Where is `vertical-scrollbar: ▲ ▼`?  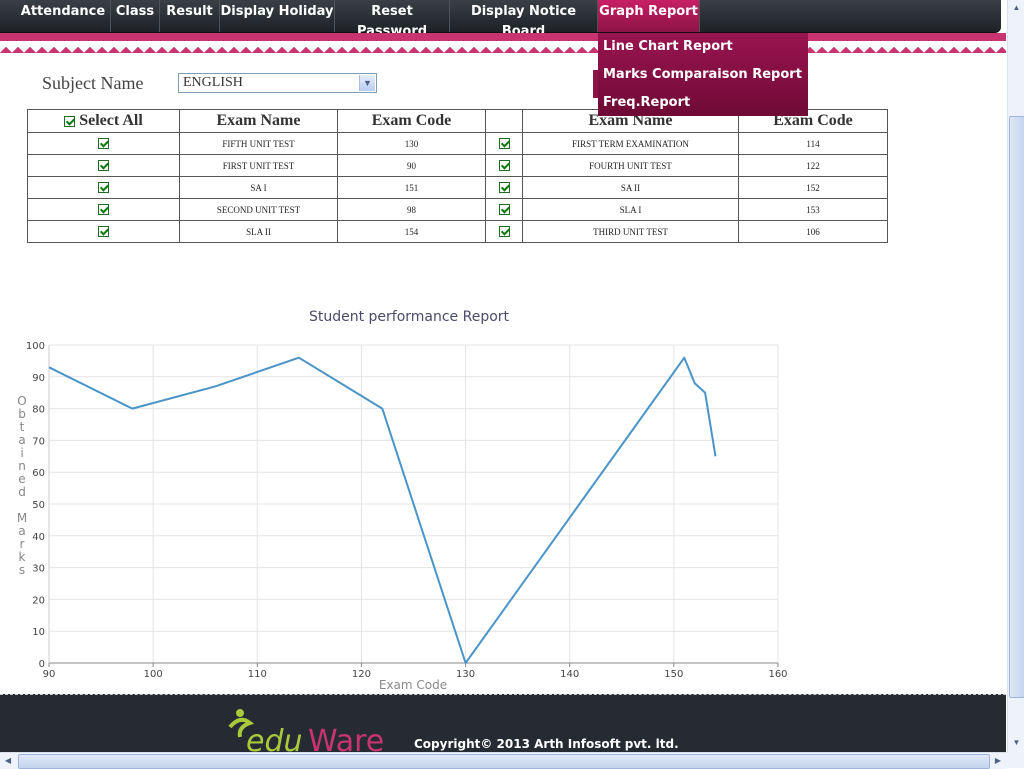
vertical-scrollbar: ▲ ▼ is located at coordinates (1015, 376).